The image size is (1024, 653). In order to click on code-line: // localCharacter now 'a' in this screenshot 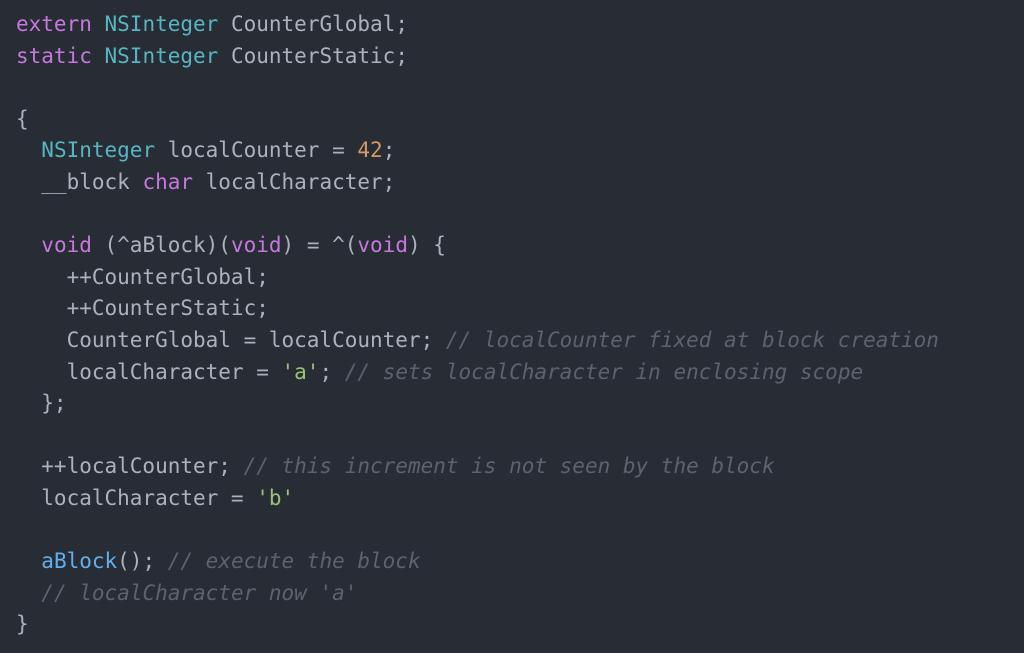, I will do `click(516, 594)`.